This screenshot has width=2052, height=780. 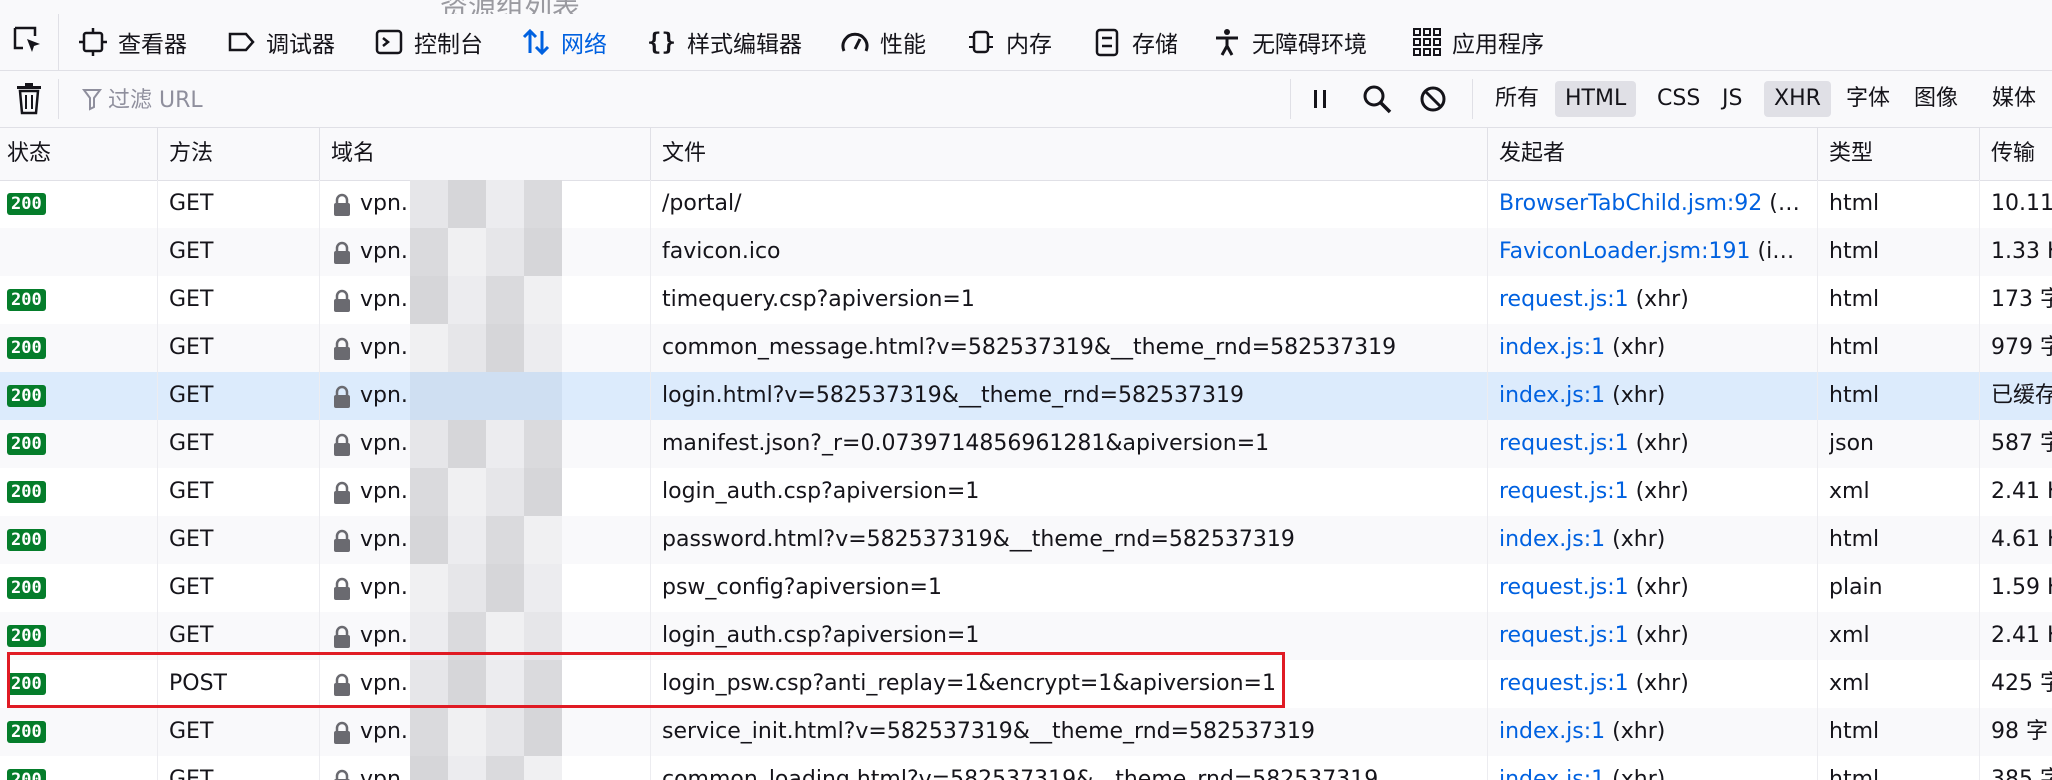 What do you see at coordinates (1517, 99) in the screenshot?
I see `type-filter-button: 所有` at bounding box center [1517, 99].